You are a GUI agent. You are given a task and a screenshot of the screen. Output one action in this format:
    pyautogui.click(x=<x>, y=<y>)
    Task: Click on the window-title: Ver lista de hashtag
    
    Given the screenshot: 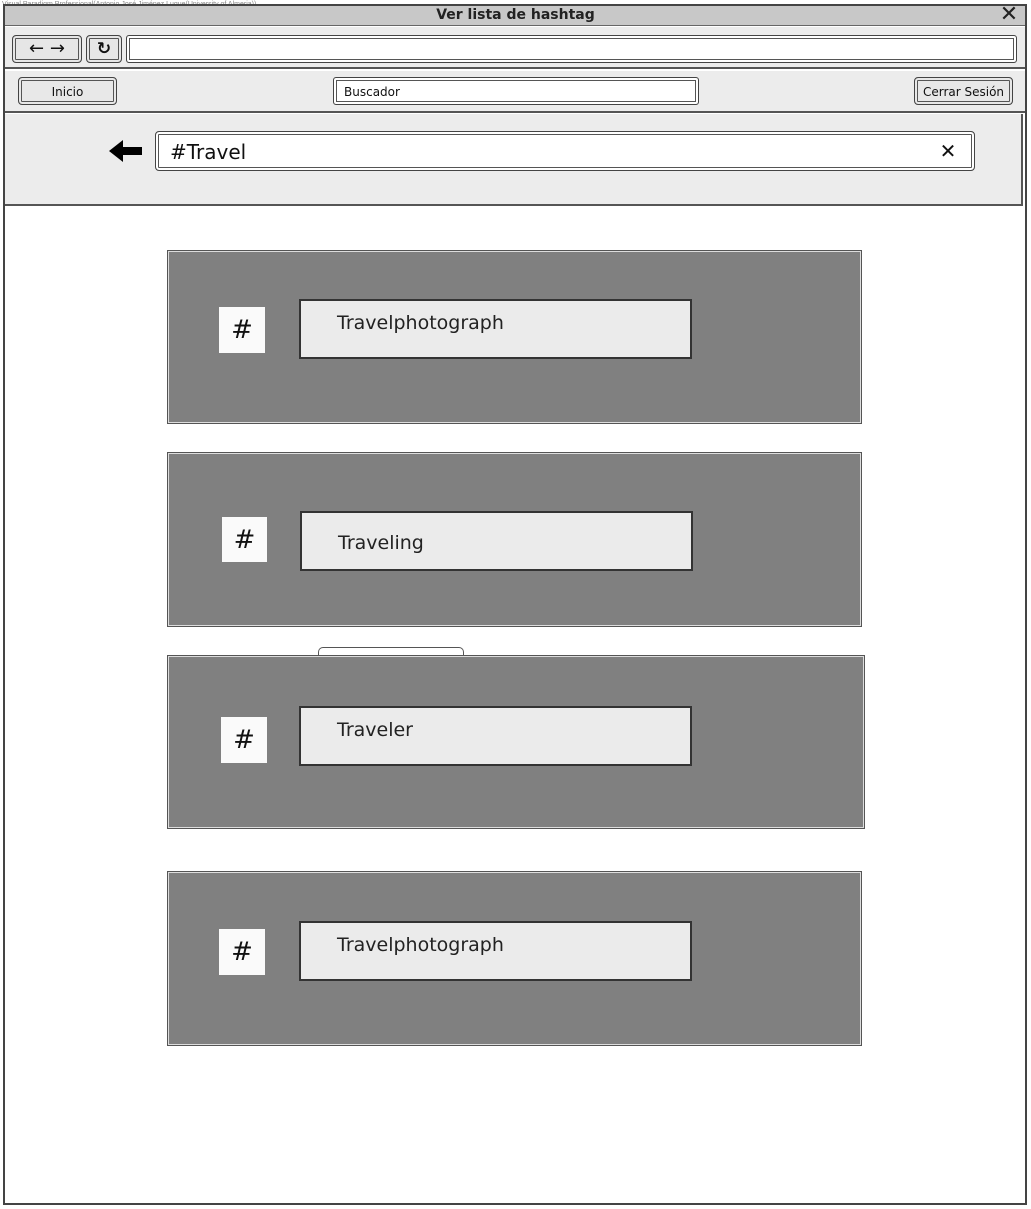 What is the action you would take?
    pyautogui.click(x=515, y=15)
    